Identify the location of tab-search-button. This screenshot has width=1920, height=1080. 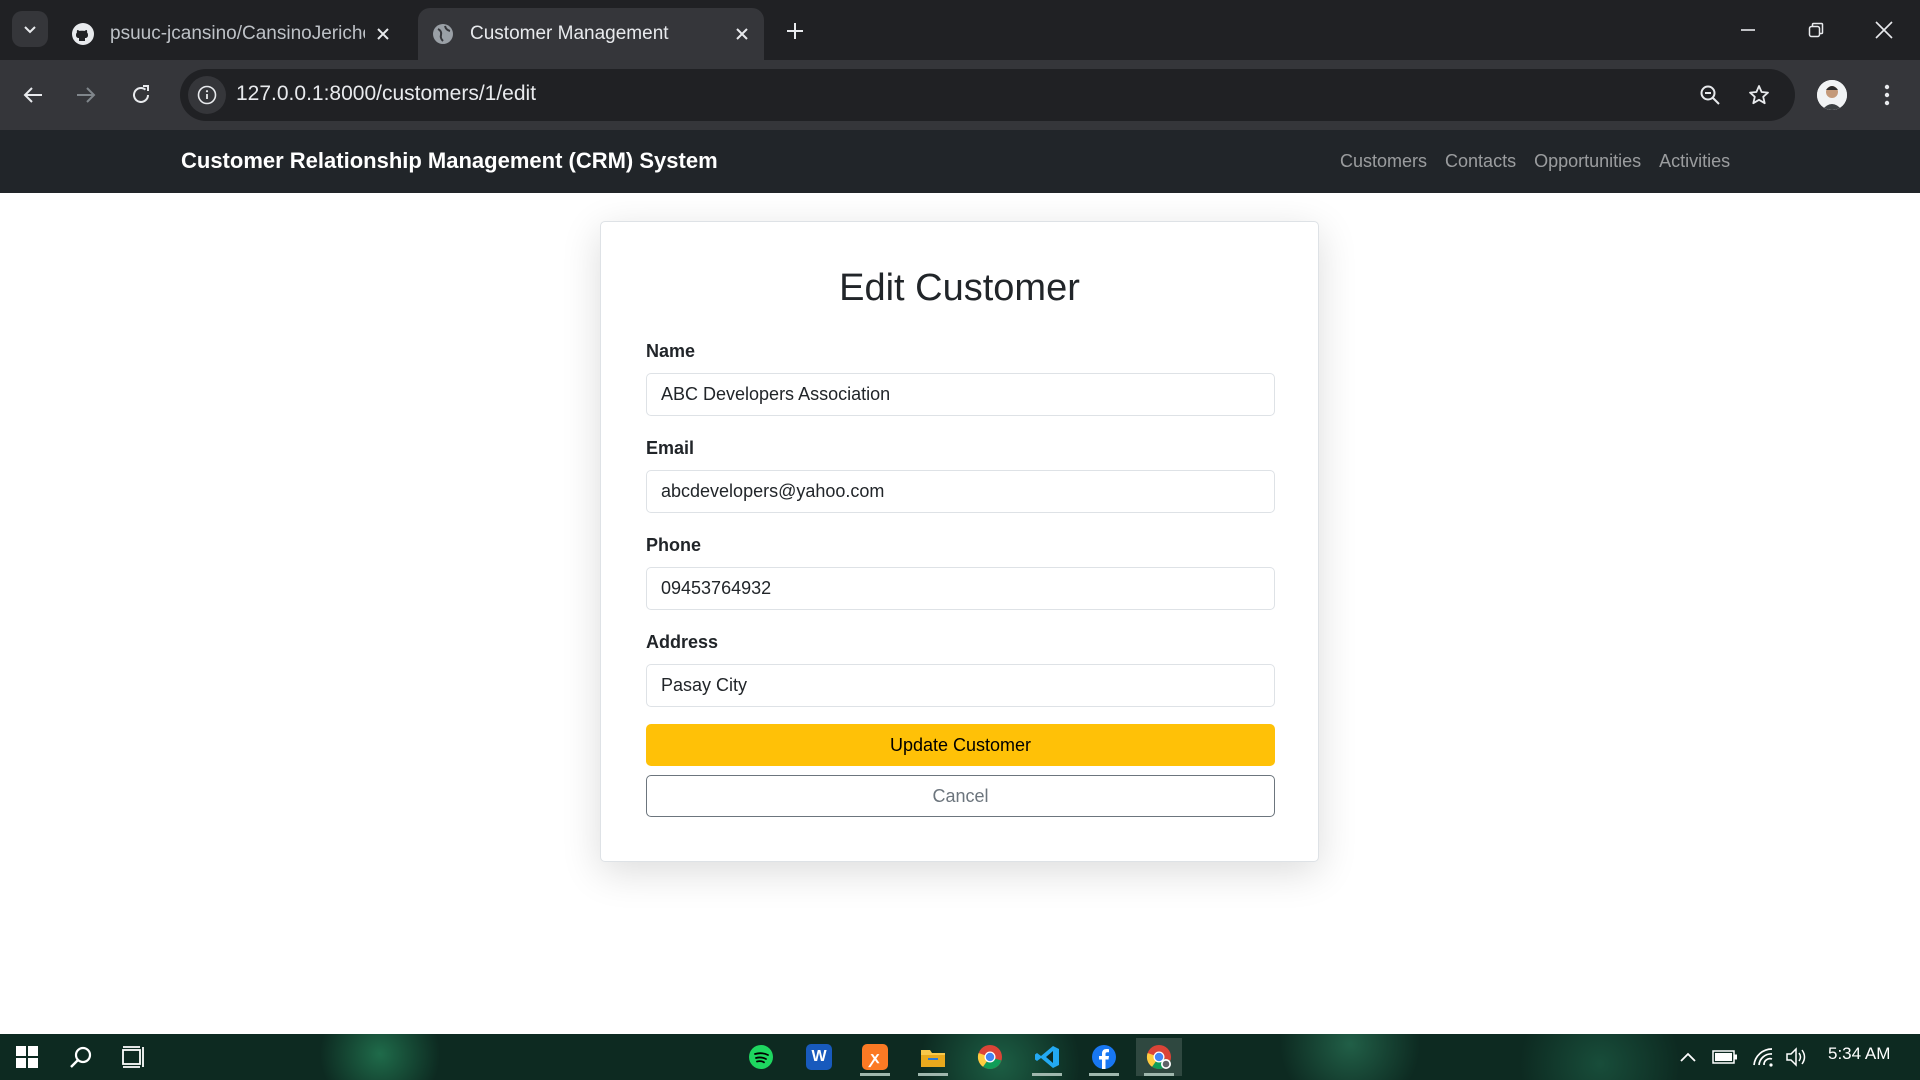
(30, 29).